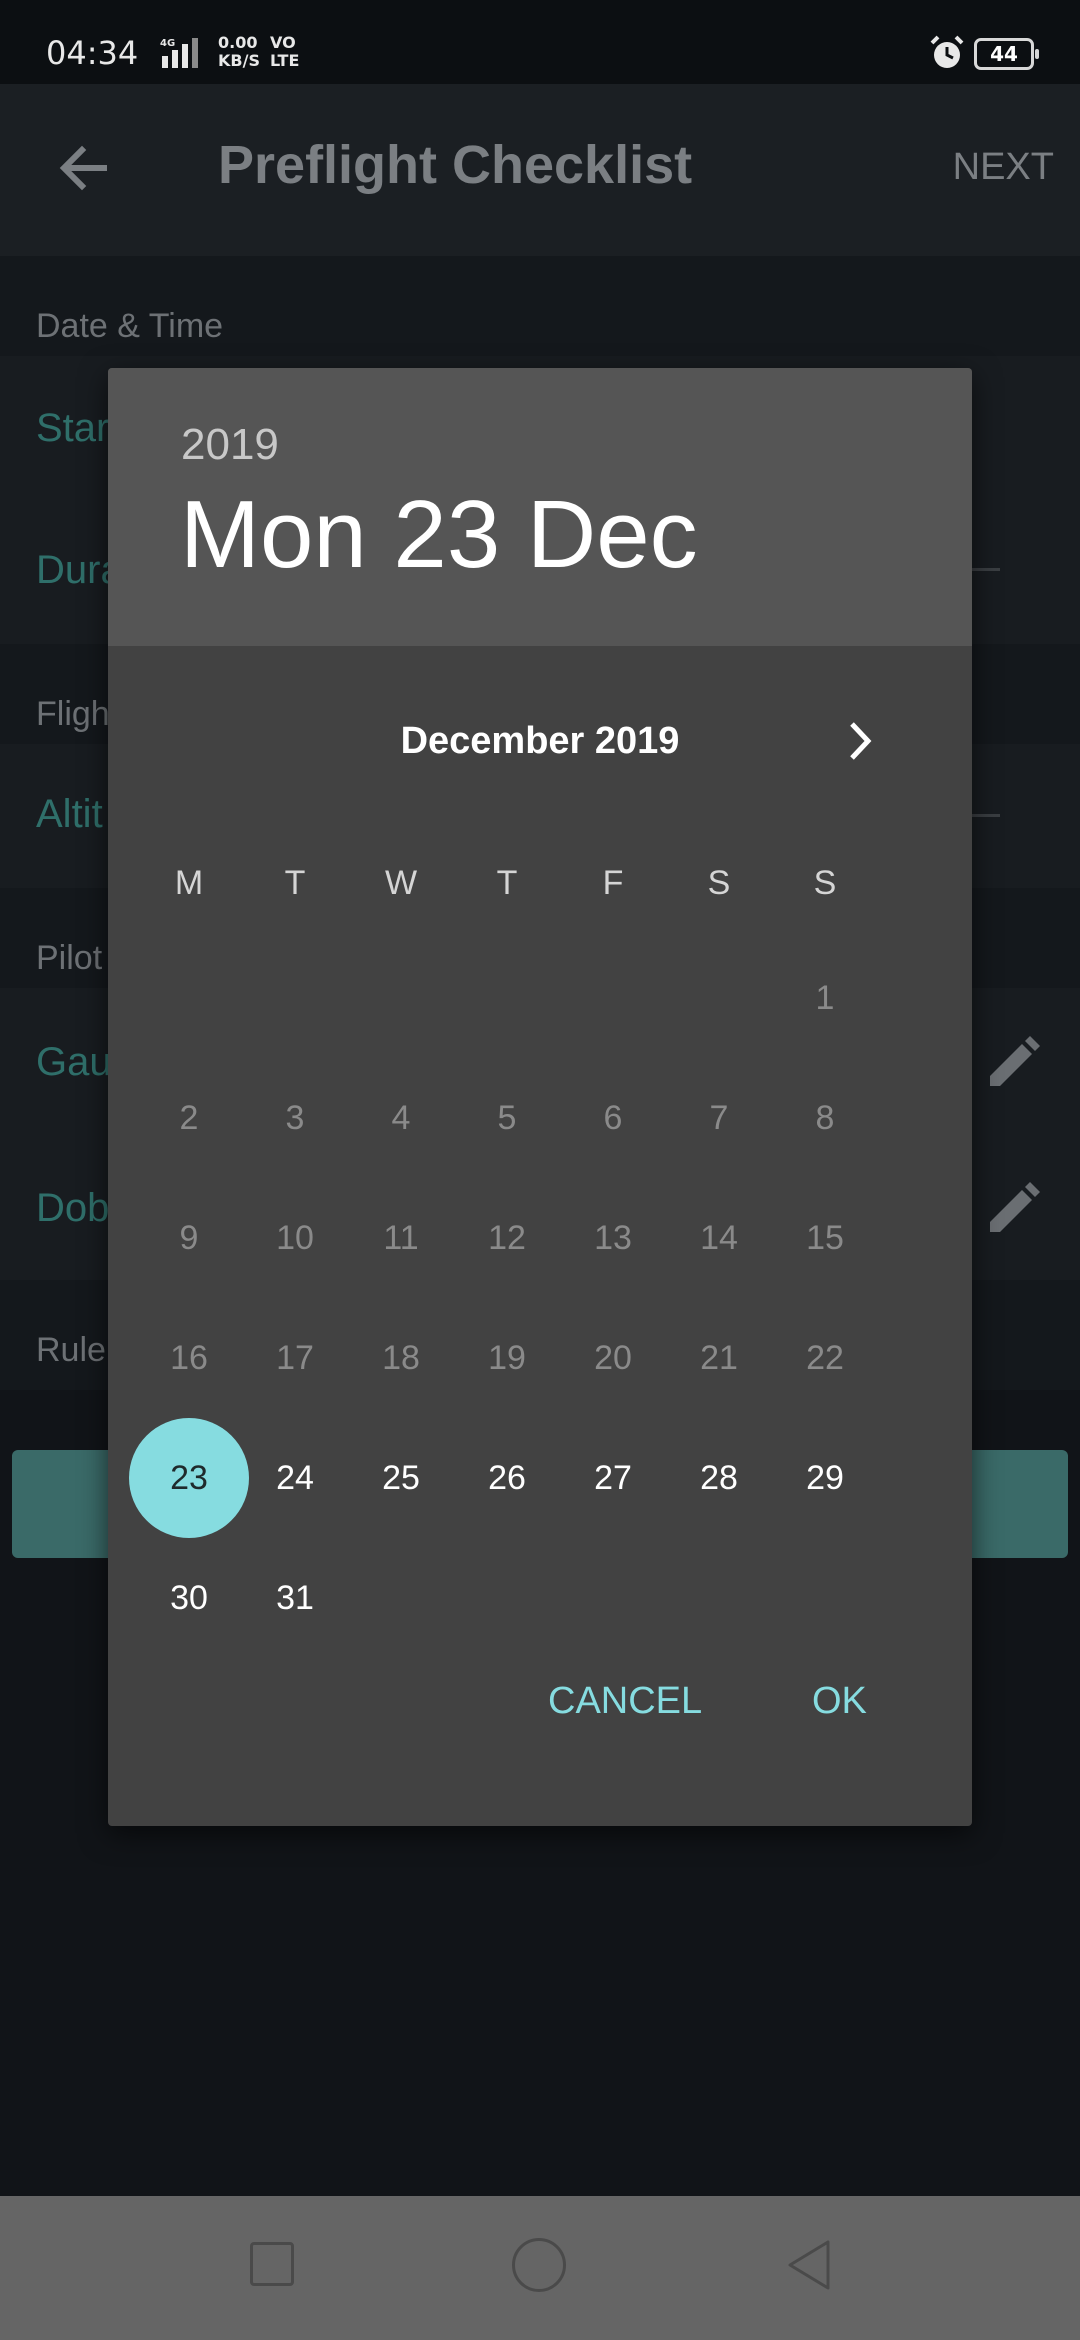 The width and height of the screenshot is (1080, 2340). I want to click on calendar-day: 10, so click(295, 1238).